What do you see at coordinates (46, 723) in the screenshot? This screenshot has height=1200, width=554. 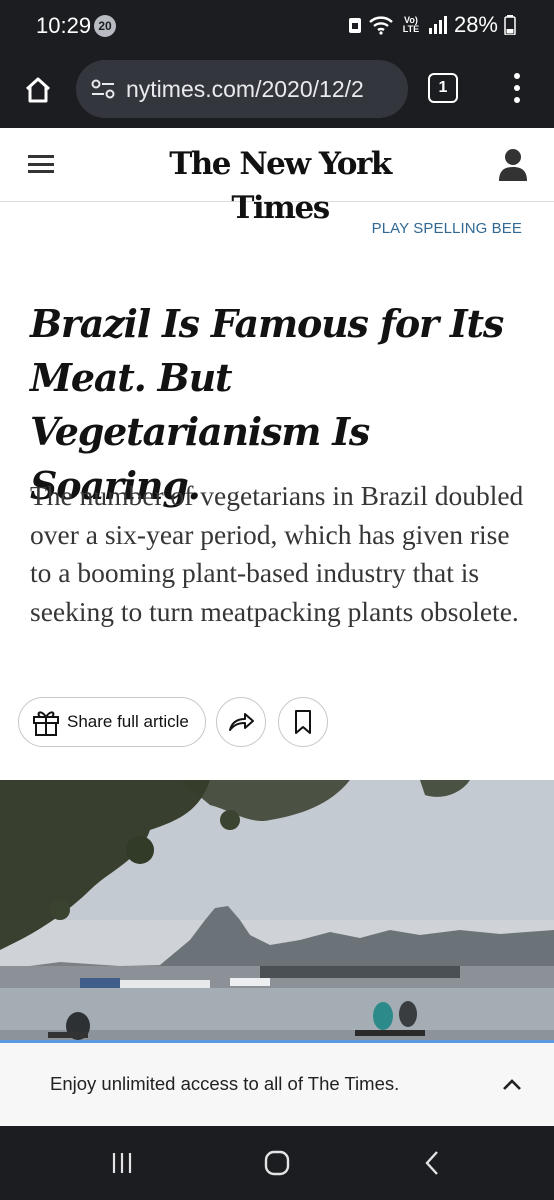 I see `gift-icon` at bounding box center [46, 723].